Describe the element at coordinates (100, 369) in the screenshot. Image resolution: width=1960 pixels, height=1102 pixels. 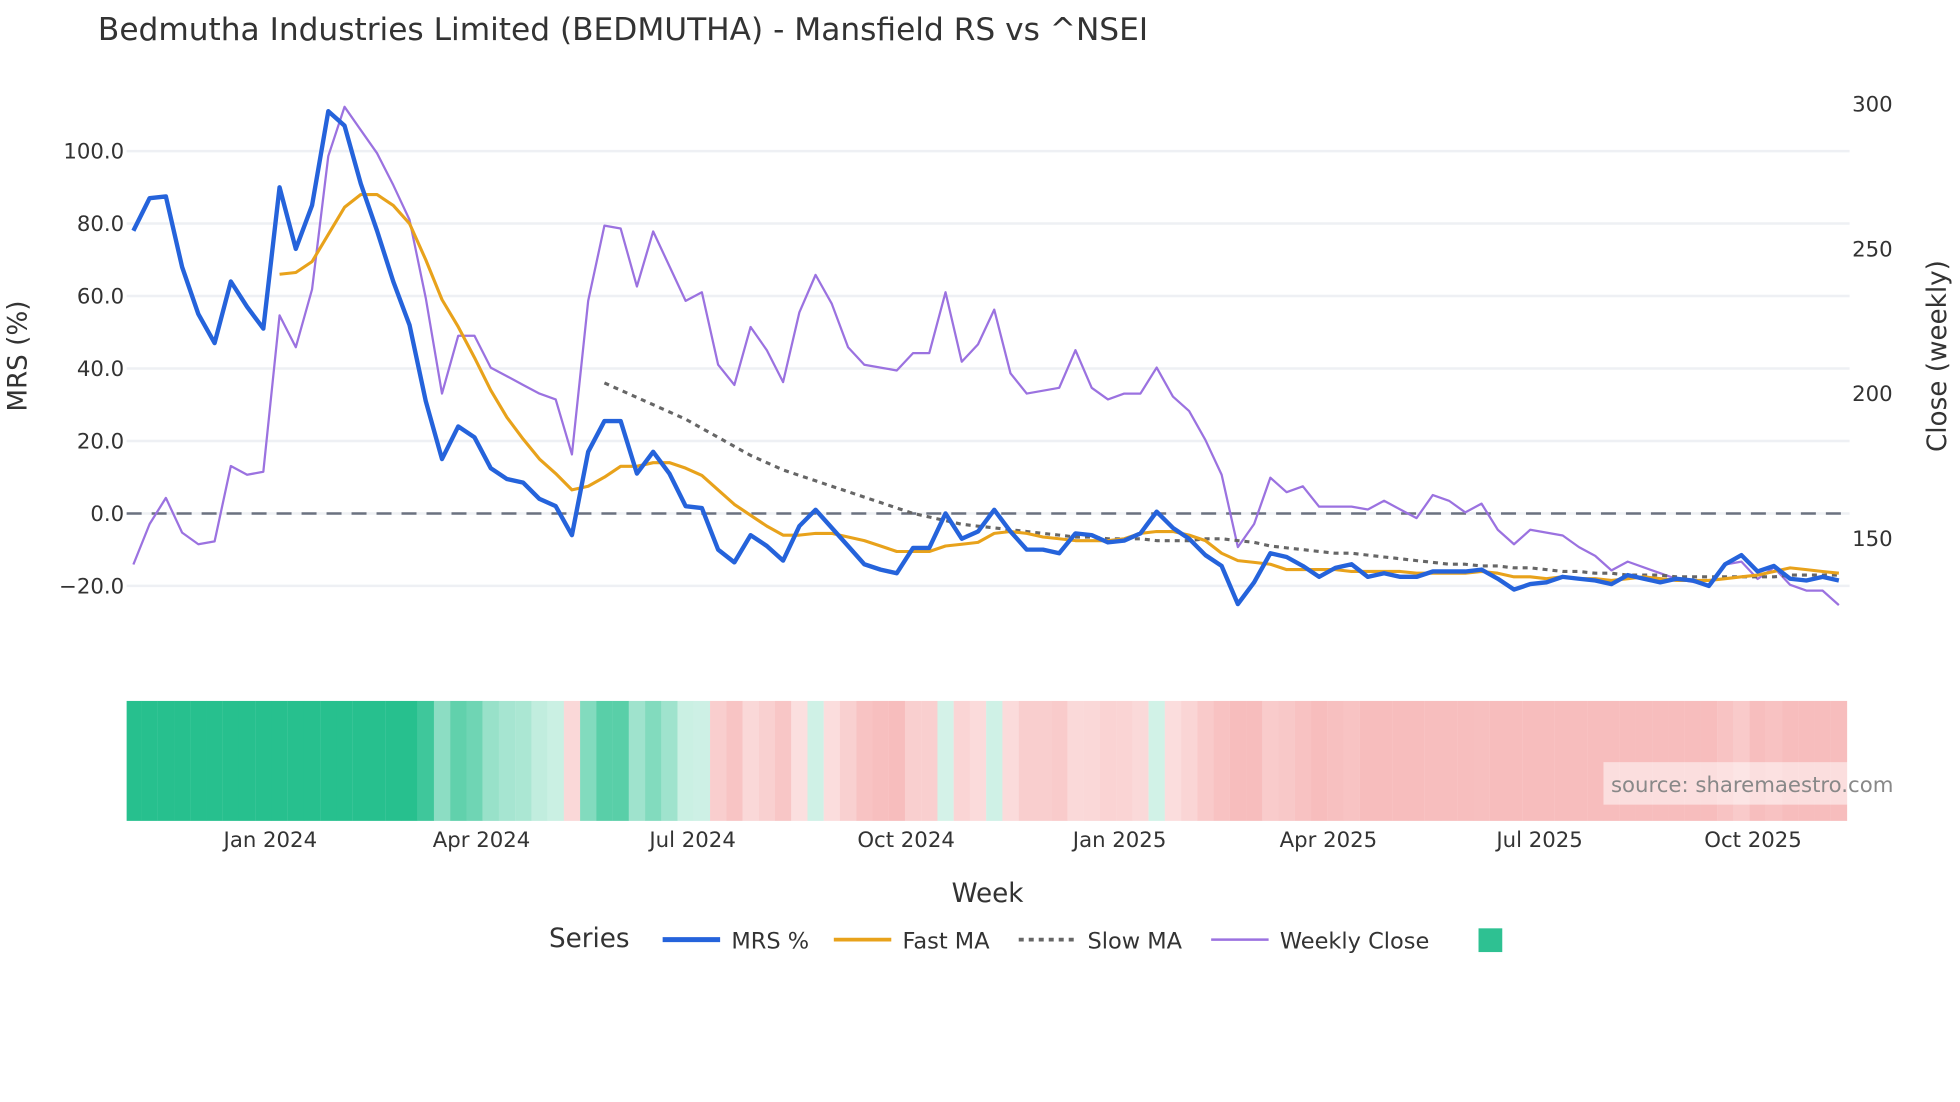
I see `y-tick-label: 40.0` at that location.